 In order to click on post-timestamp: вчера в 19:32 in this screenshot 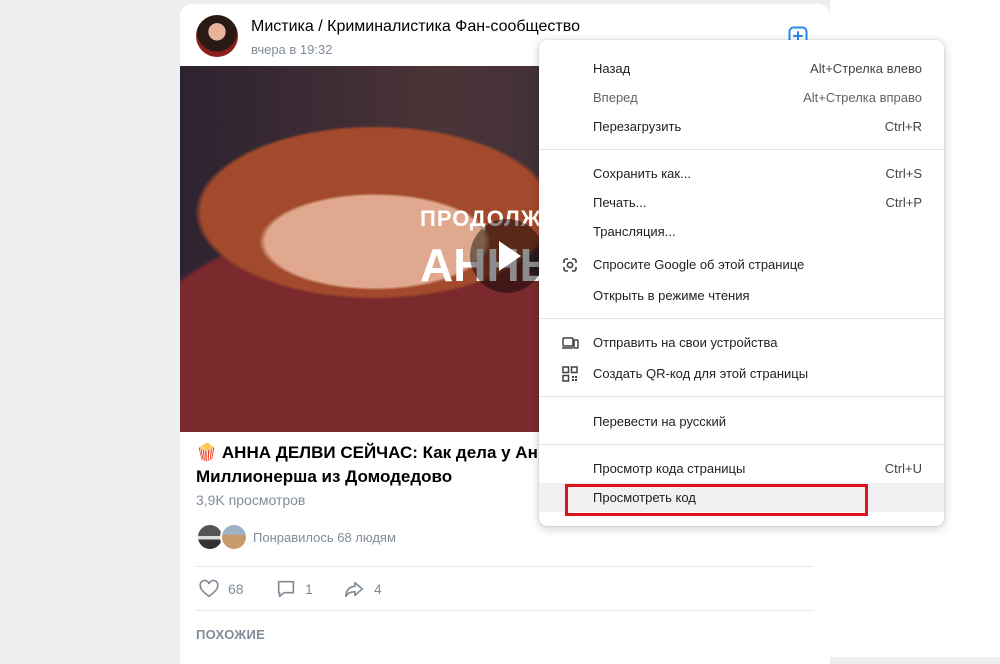, I will do `click(291, 49)`.